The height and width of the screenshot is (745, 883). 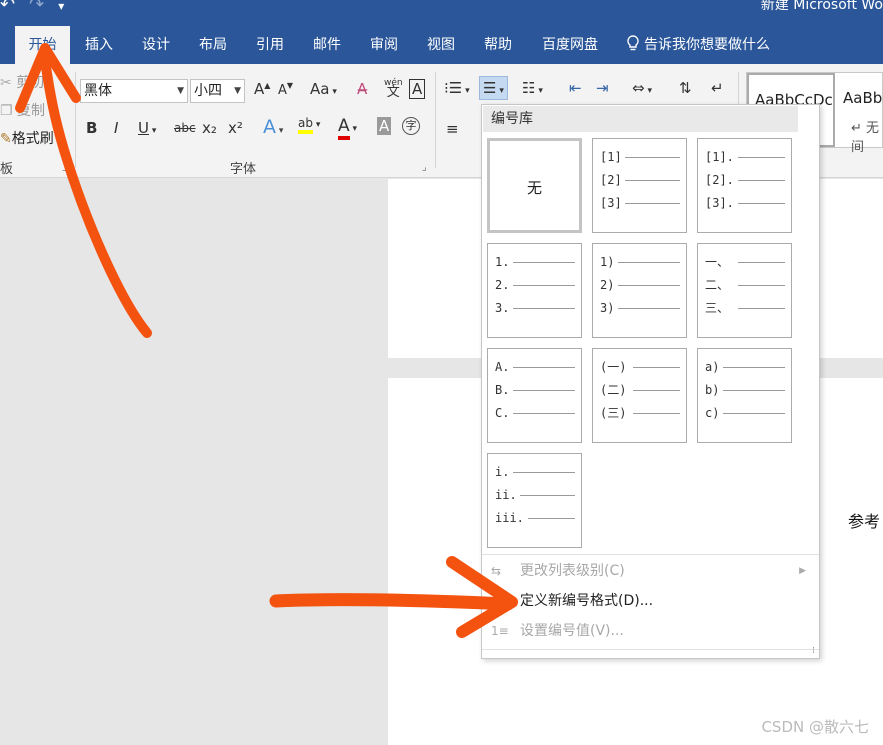 I want to click on chinese-layout-button: ⇔ ▾, so click(x=642, y=88).